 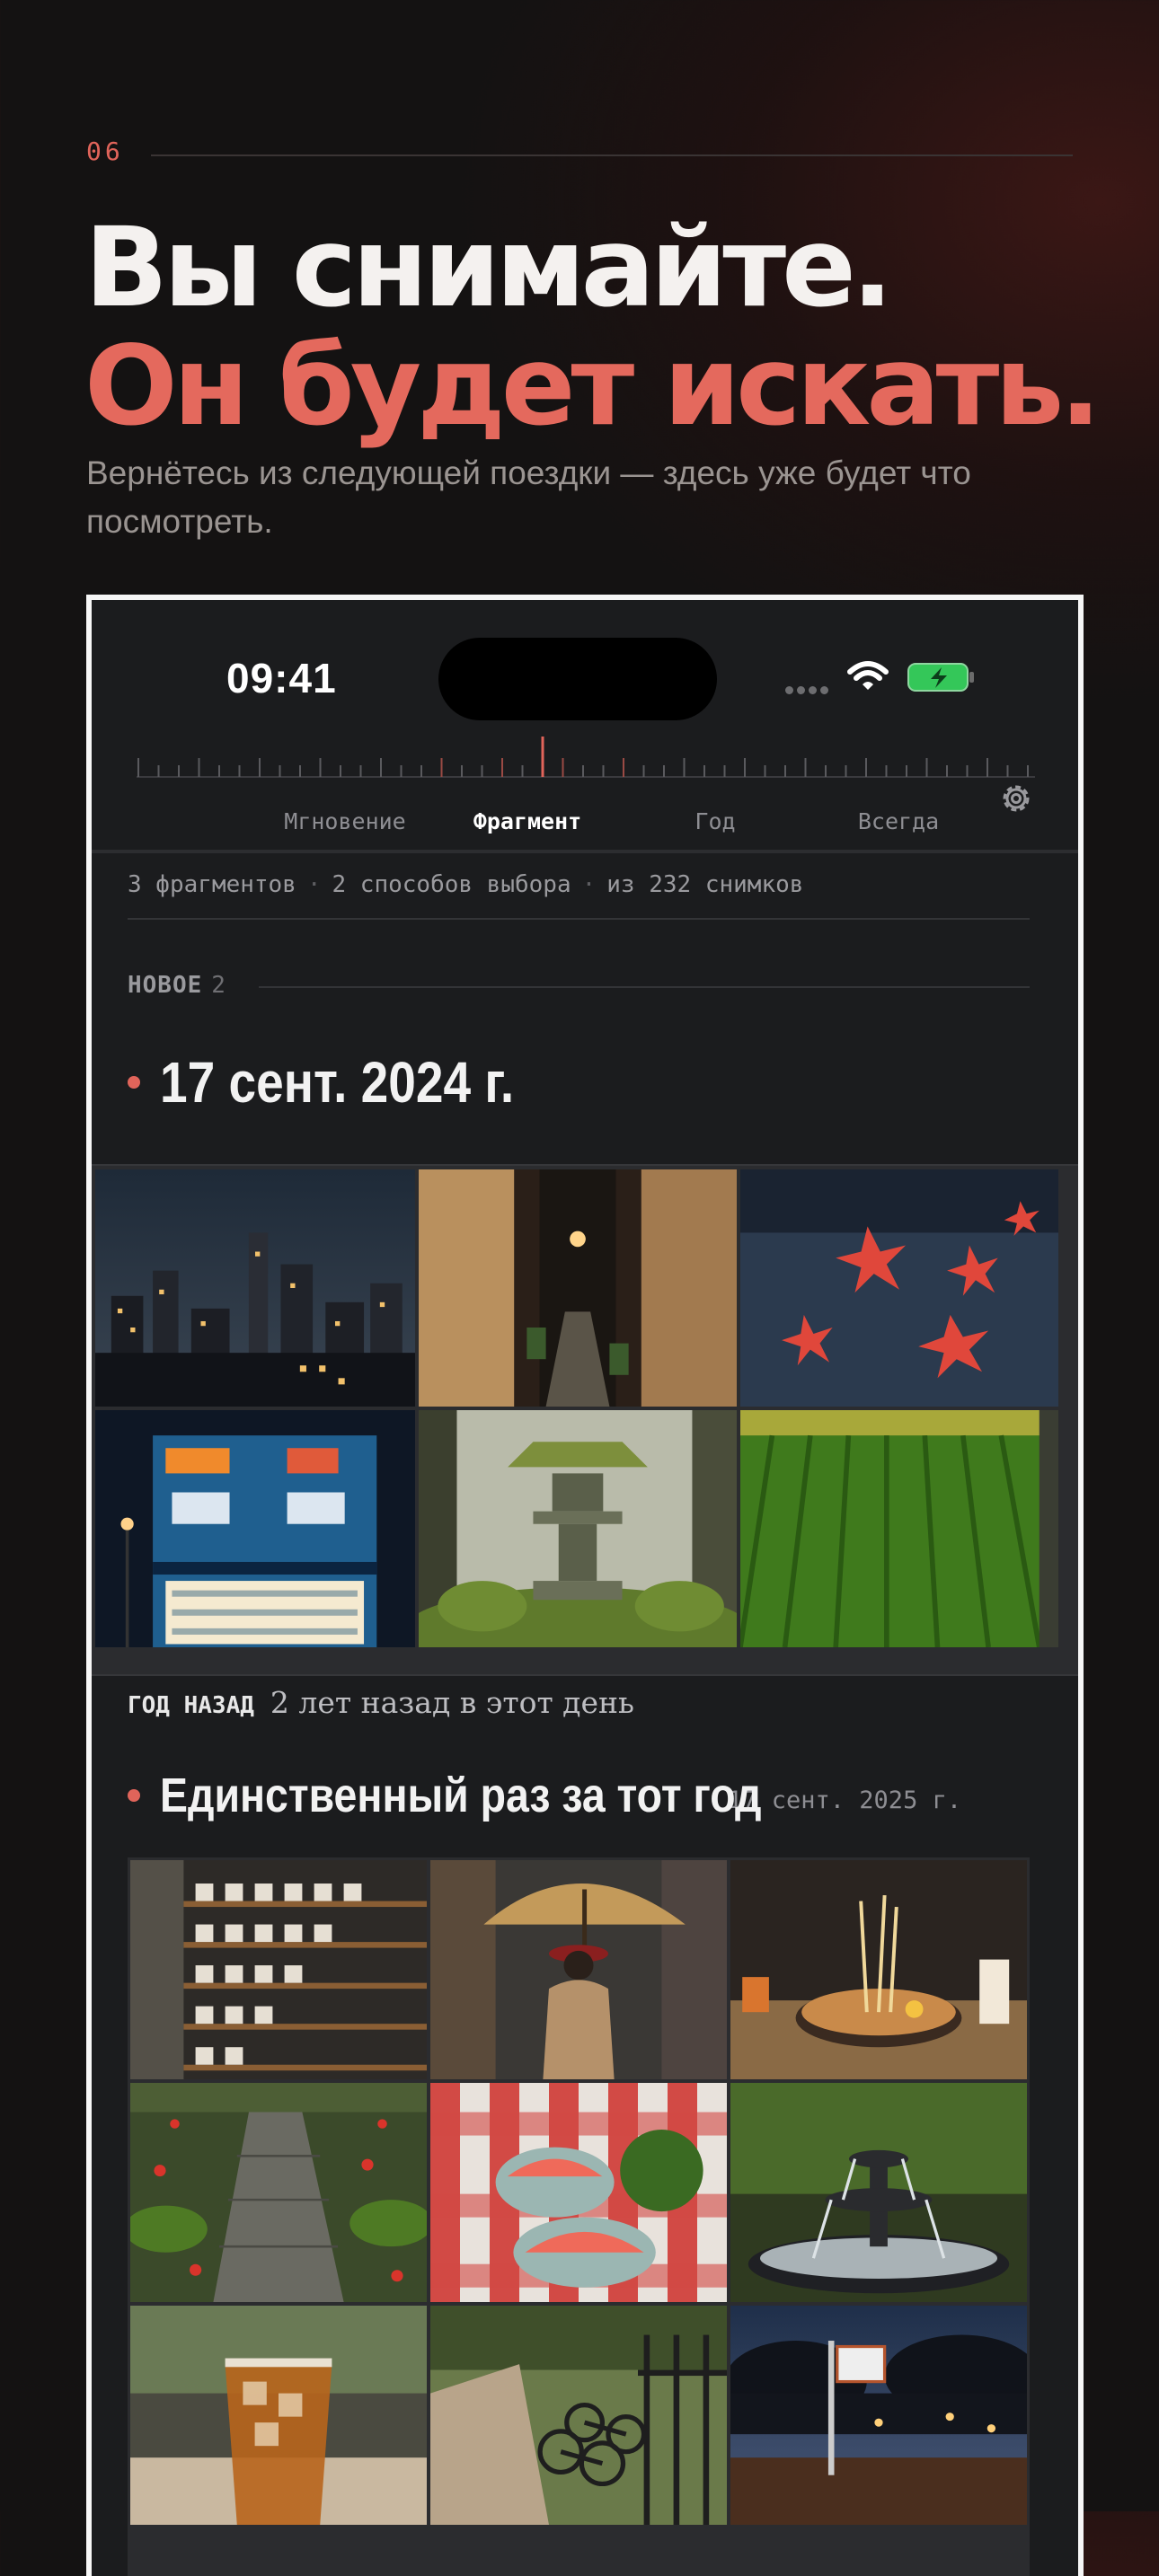 What do you see at coordinates (165, 986) in the screenshot?
I see `new-label: НОВОЕ` at bounding box center [165, 986].